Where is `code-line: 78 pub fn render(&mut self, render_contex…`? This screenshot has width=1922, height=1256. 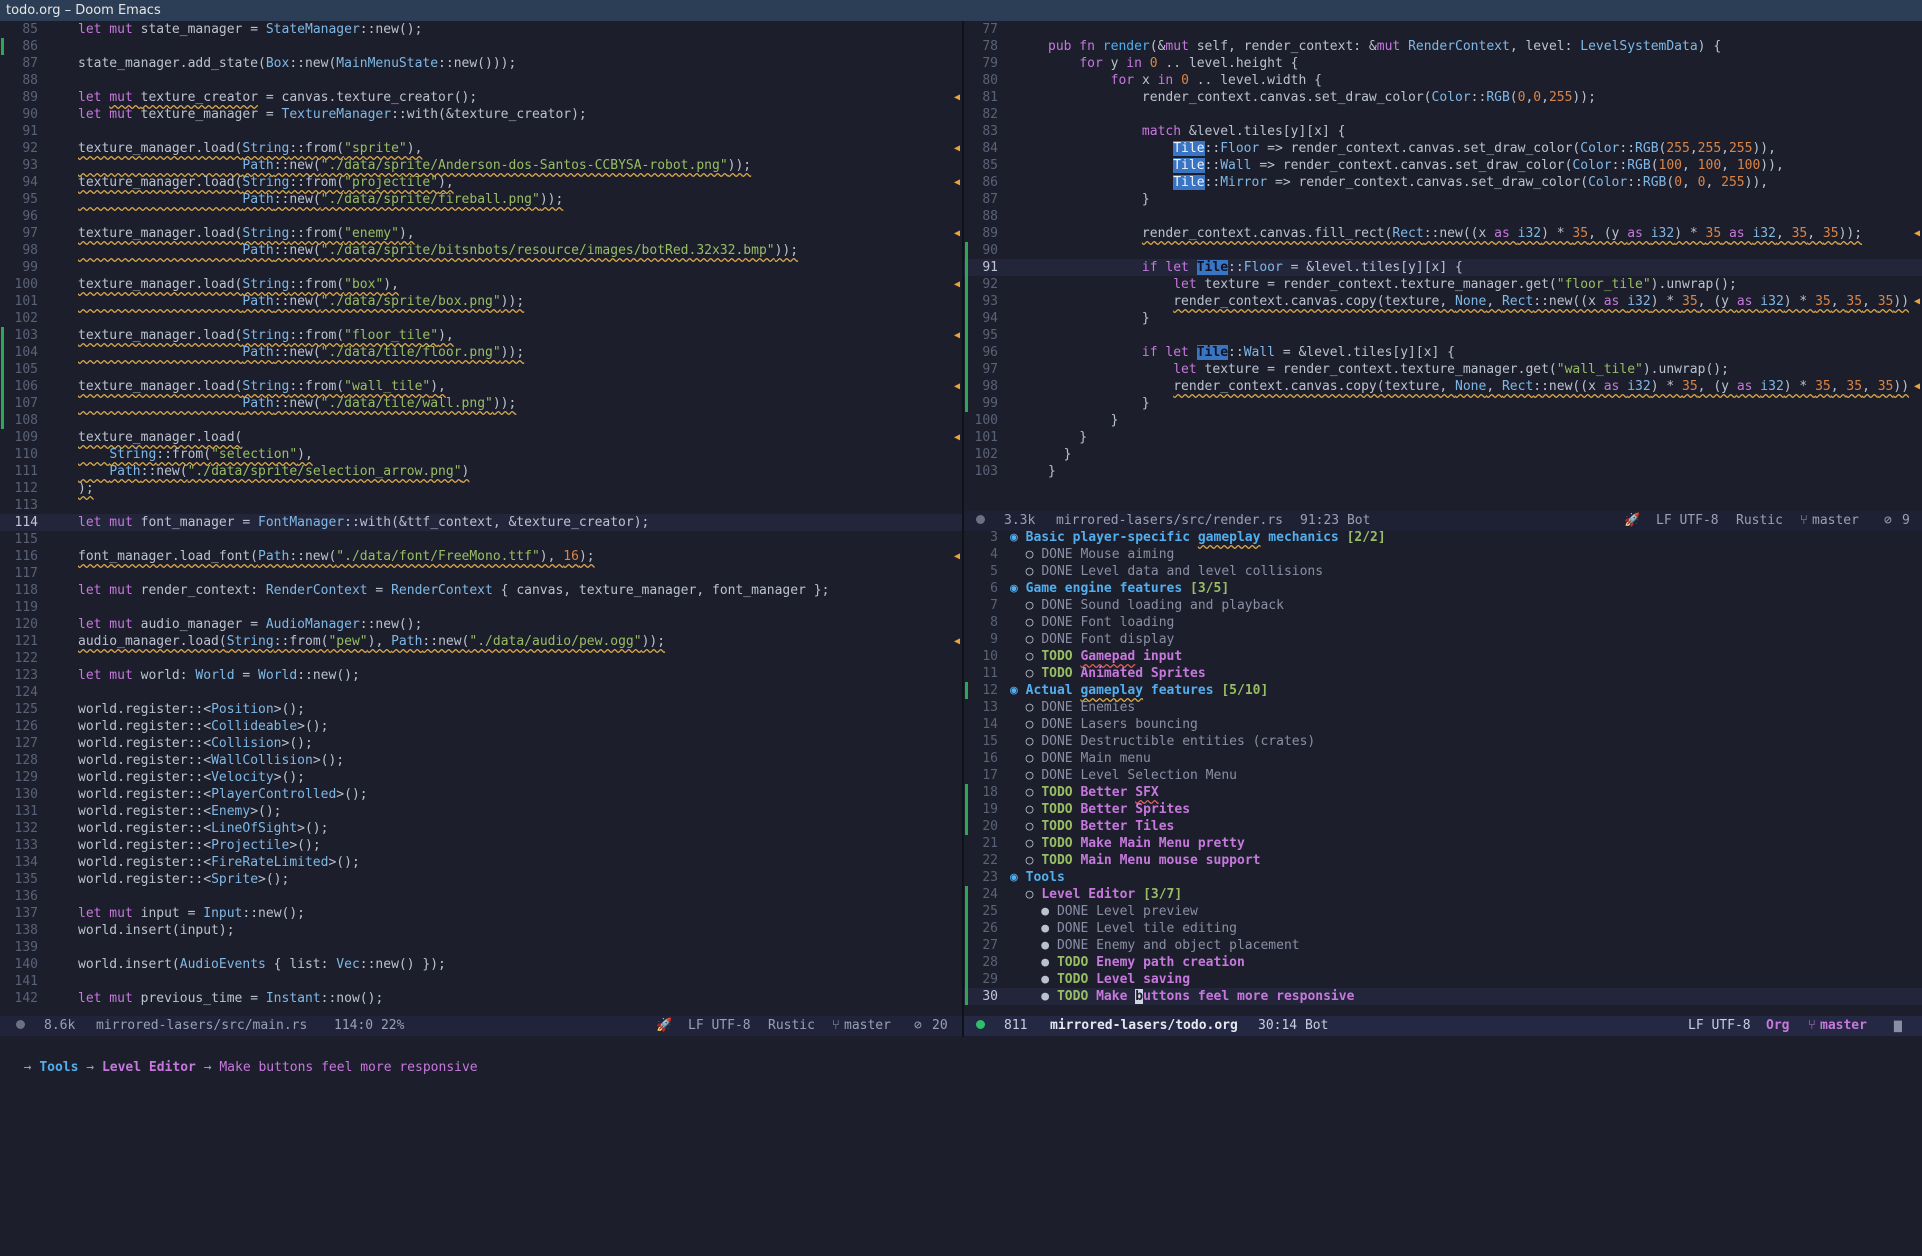 code-line: 78 pub fn render(&mut self, render_contex… is located at coordinates (1443, 46).